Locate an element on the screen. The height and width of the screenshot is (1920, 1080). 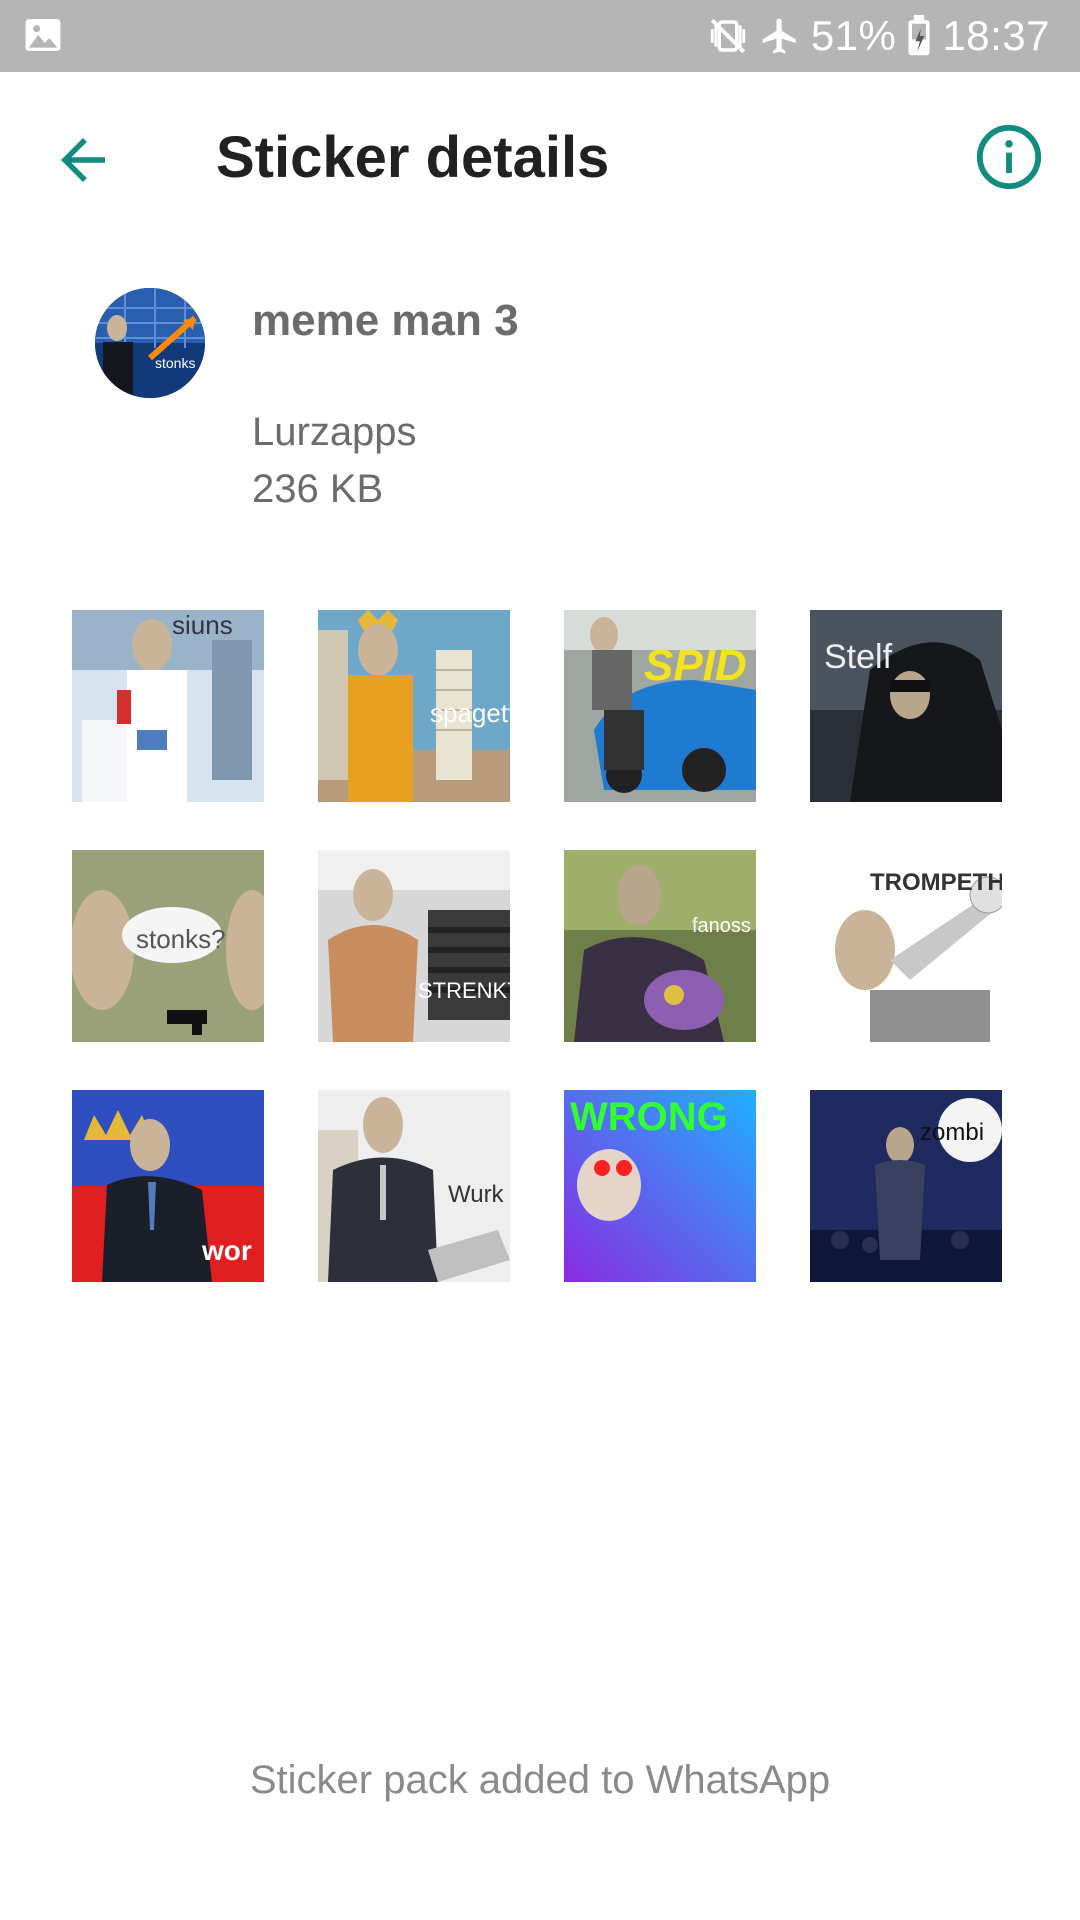
svg-text: zombi is located at coordinates (952, 1132).